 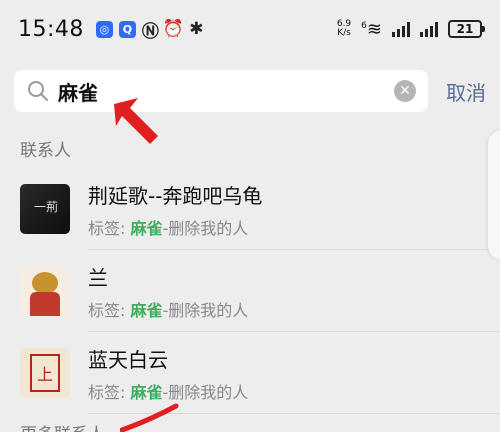 I want to click on annotation-stroke-icon, so click(x=149, y=417).